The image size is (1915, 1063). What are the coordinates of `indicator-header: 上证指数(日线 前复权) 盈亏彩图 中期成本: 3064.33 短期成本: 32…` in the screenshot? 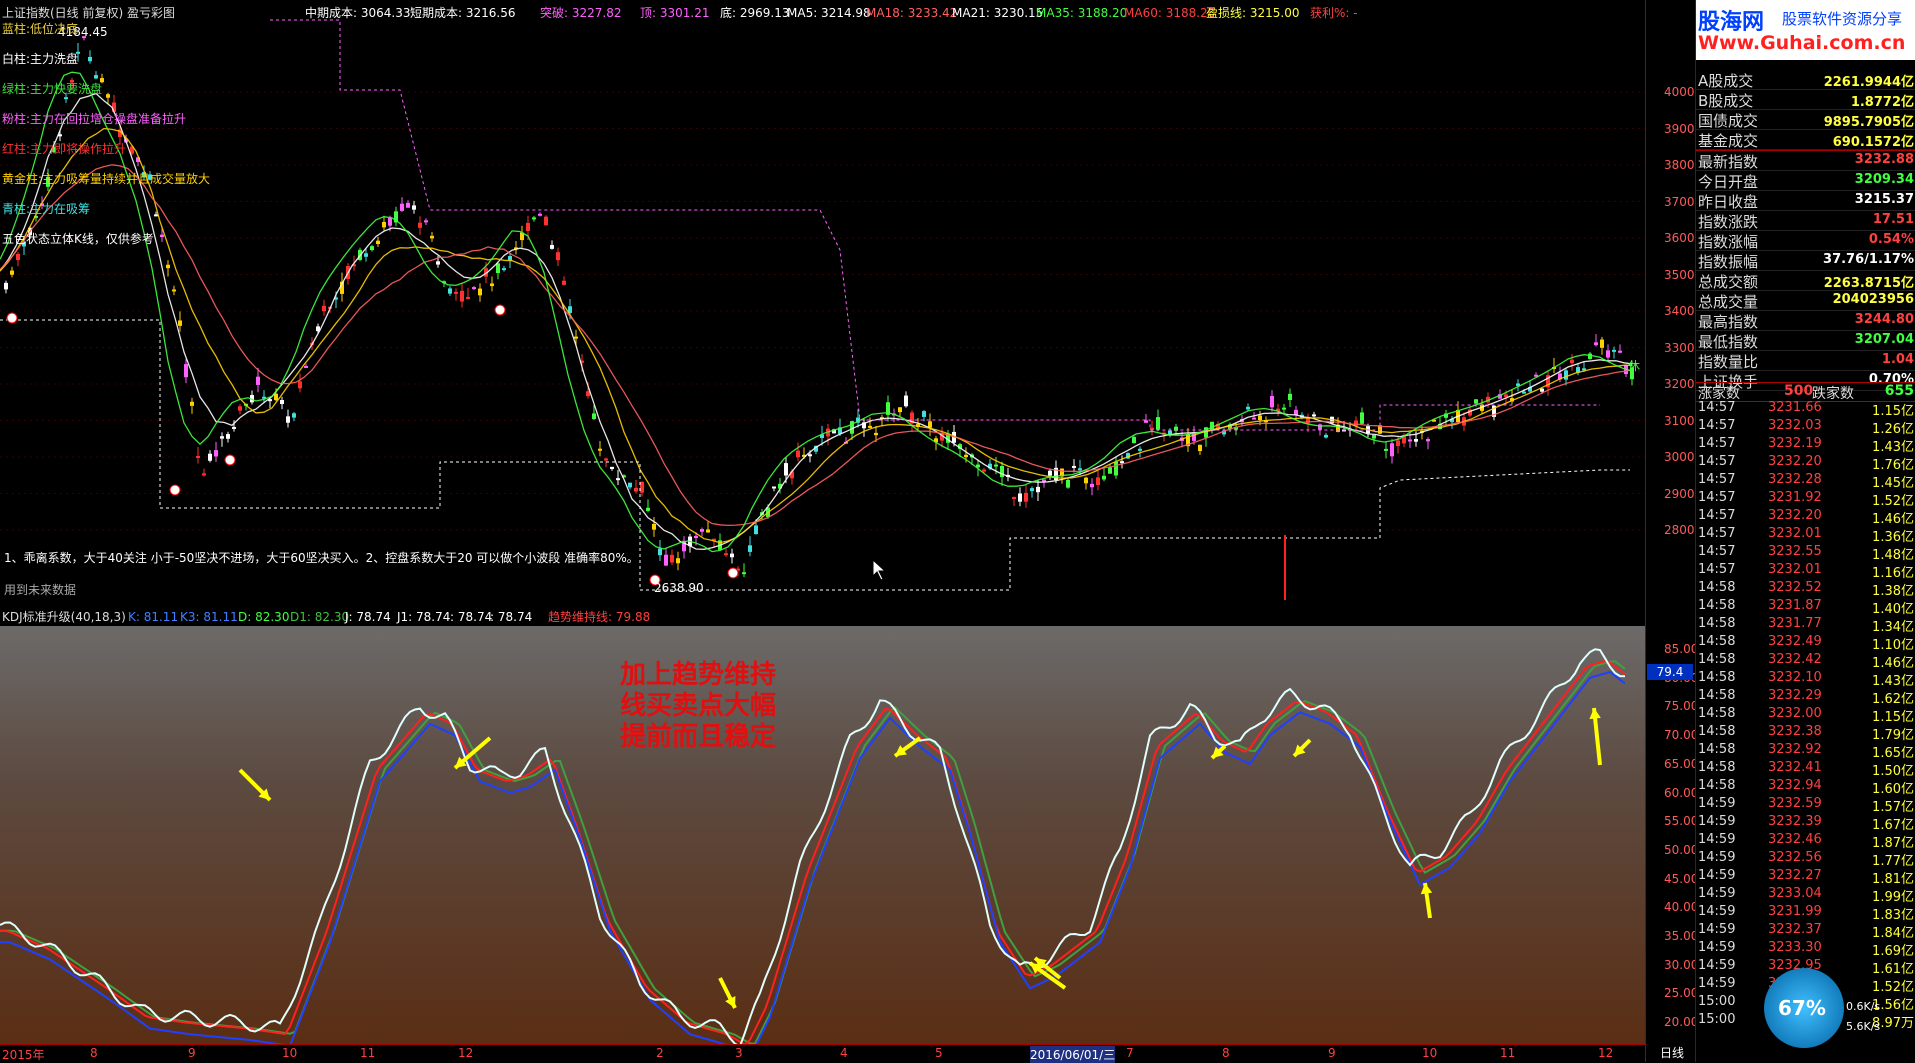 It's located at (822, 13).